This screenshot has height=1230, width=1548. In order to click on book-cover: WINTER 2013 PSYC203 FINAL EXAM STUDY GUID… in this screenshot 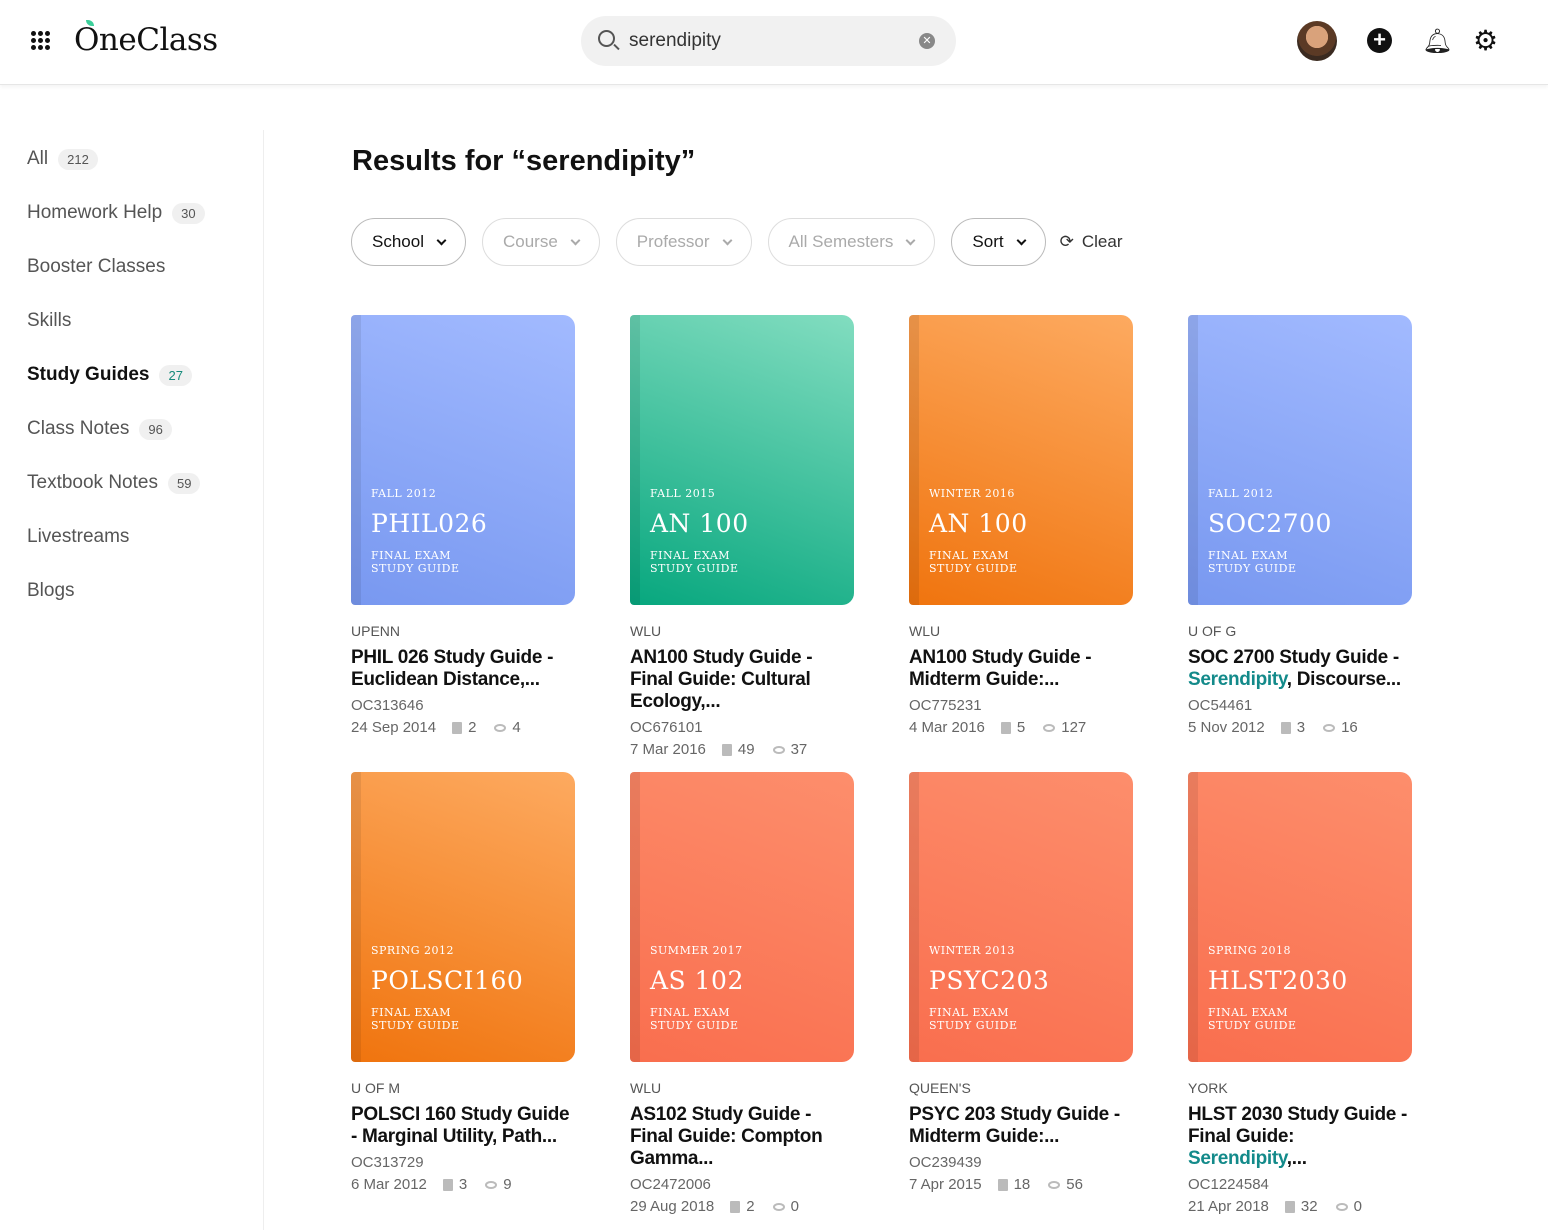, I will do `click(1021, 917)`.